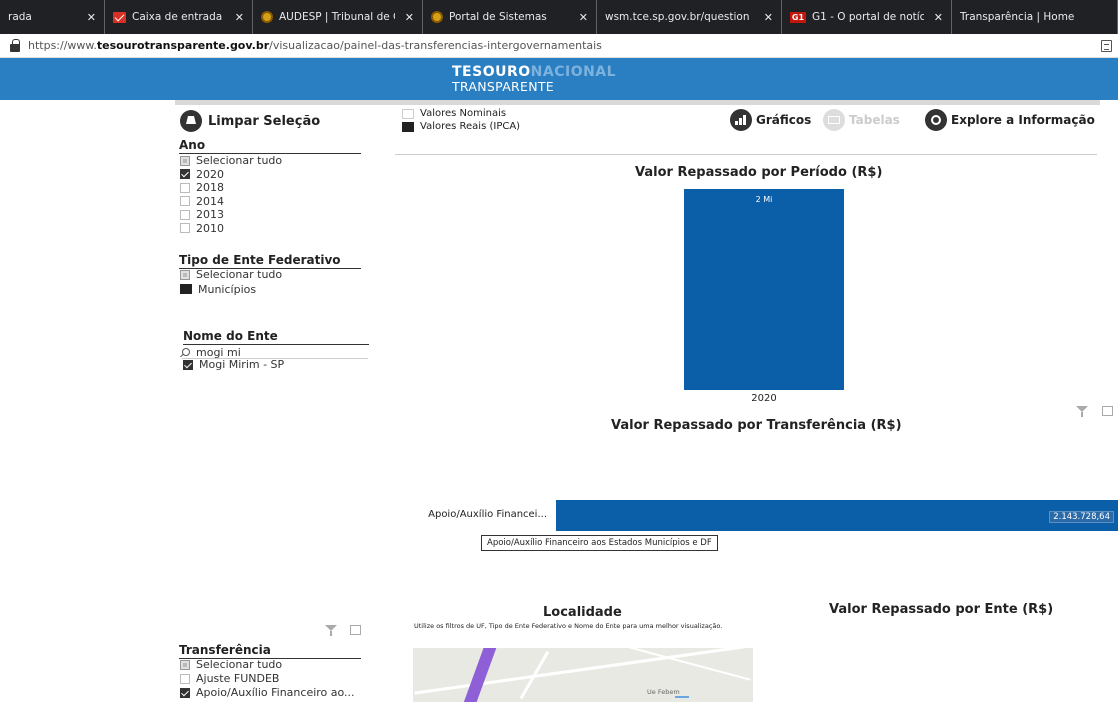  I want to click on real-values-label: Valores Reais (IPCA), so click(470, 126).